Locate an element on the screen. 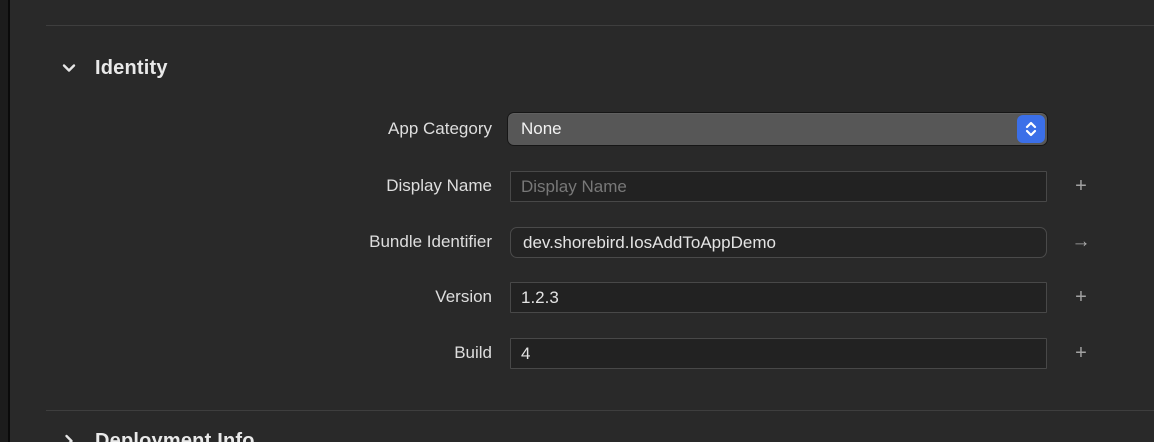 Image resolution: width=1154 pixels, height=442 pixels. build-label: Build is located at coordinates (473, 352).